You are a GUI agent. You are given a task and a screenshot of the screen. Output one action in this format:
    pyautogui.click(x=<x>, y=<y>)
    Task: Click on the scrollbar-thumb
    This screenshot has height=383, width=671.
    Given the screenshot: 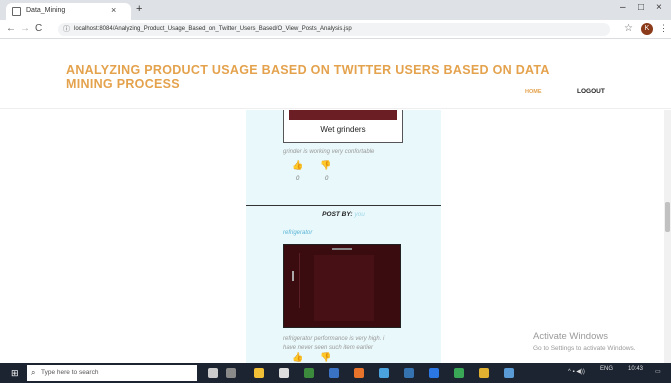 What is the action you would take?
    pyautogui.click(x=667, y=217)
    